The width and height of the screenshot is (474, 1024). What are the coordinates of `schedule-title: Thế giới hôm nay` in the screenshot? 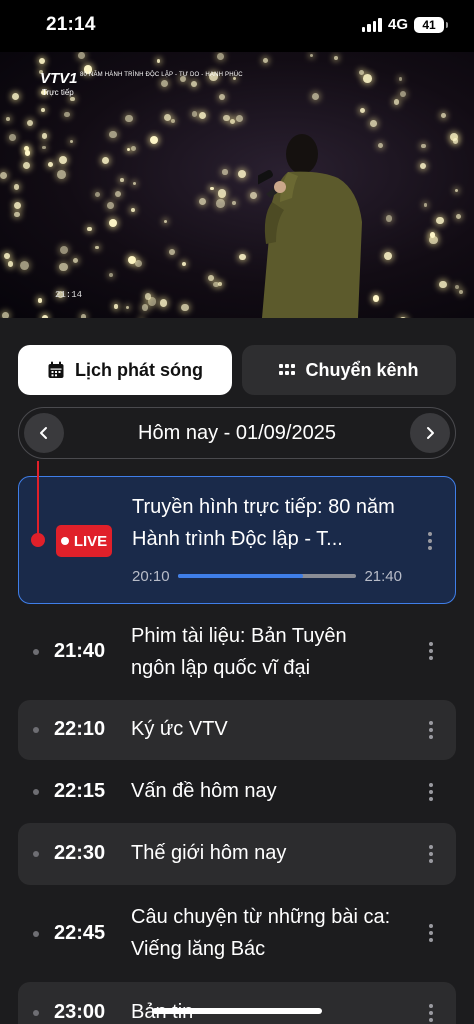 It's located at (209, 853).